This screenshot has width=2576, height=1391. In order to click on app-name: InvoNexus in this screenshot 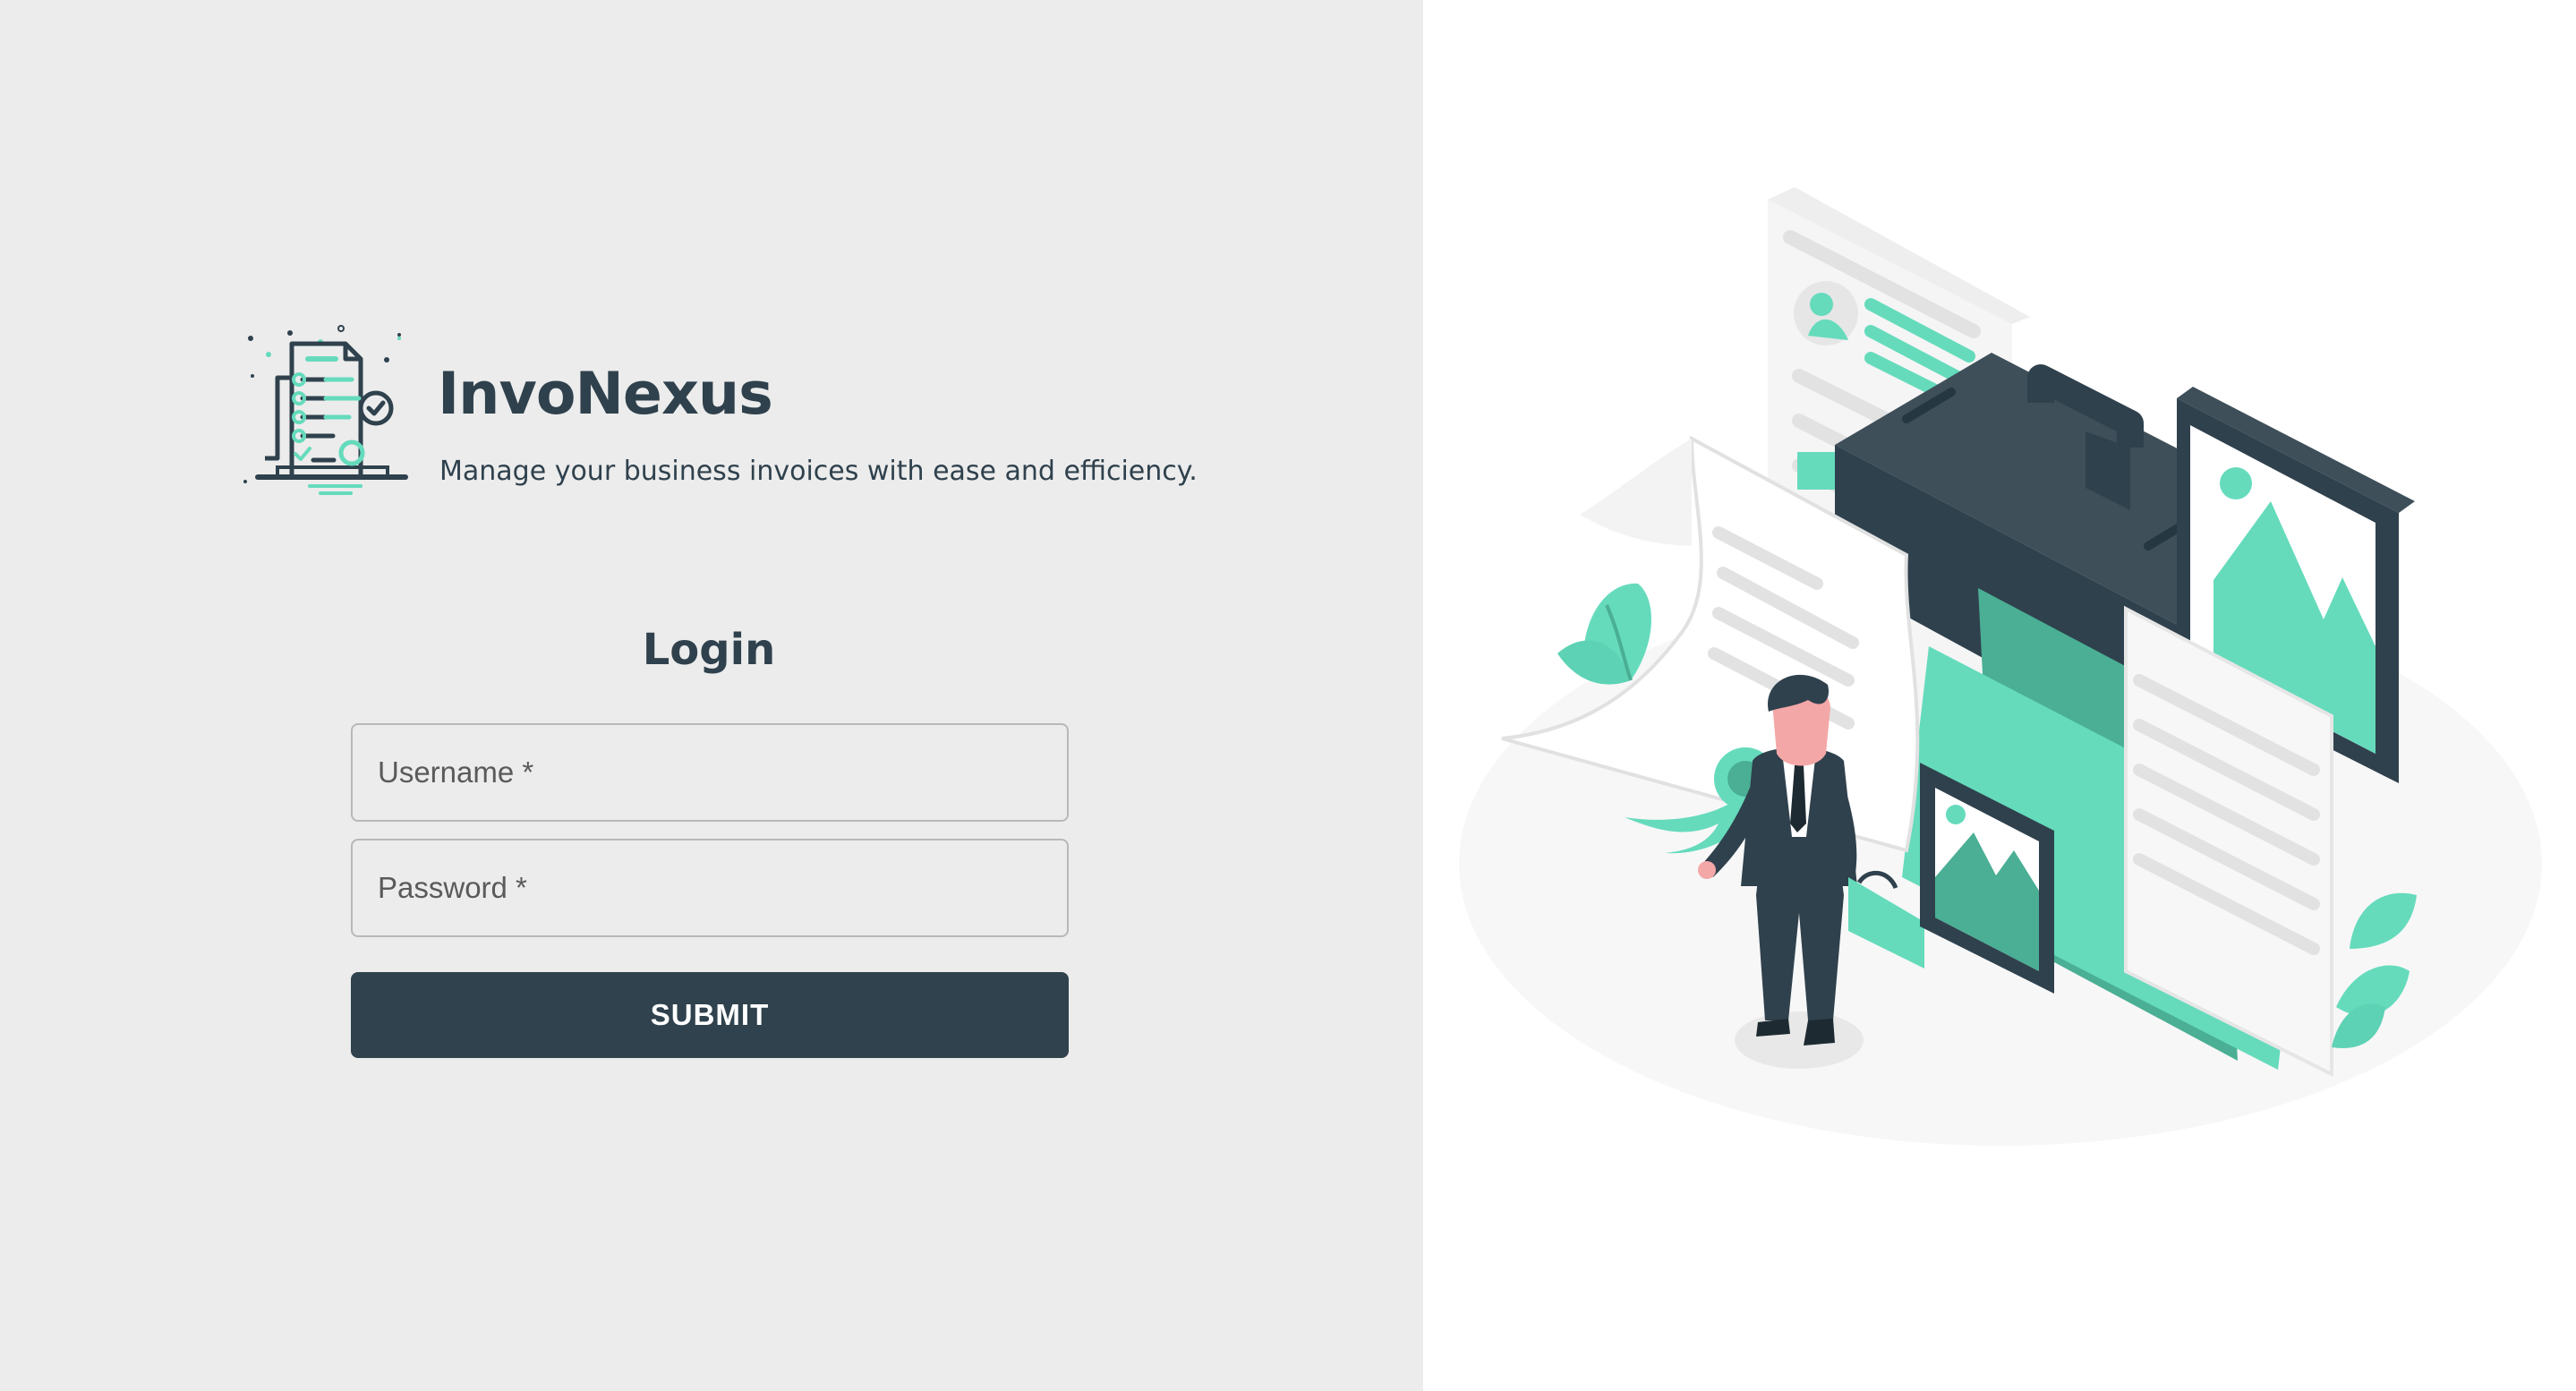, I will do `click(605, 394)`.